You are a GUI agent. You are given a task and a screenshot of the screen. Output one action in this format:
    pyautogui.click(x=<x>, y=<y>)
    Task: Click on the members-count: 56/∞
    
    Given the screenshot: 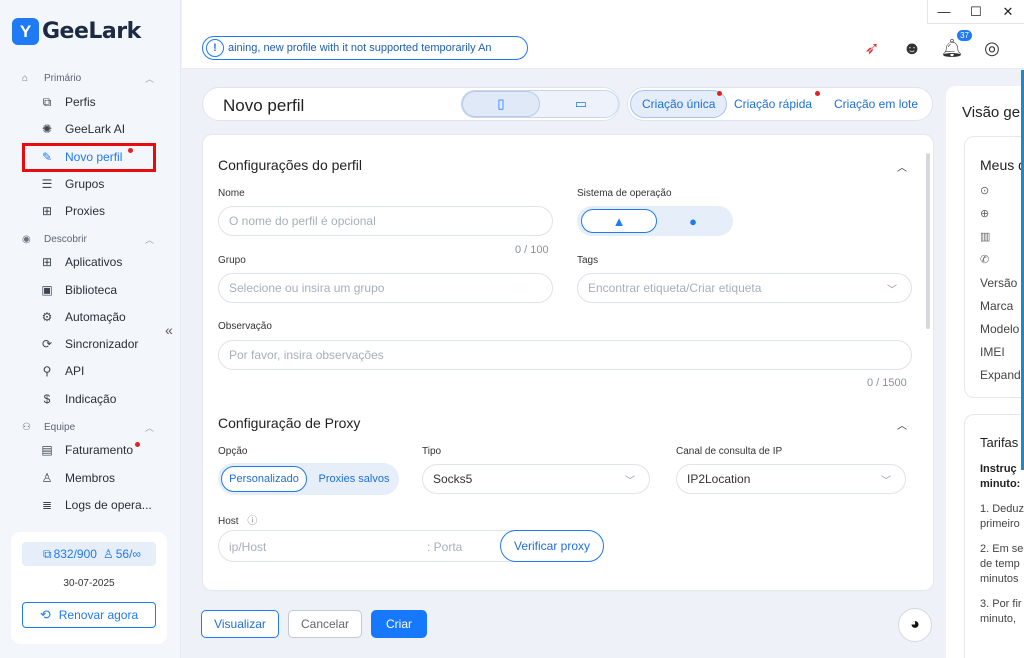 What is the action you would take?
    pyautogui.click(x=128, y=554)
    